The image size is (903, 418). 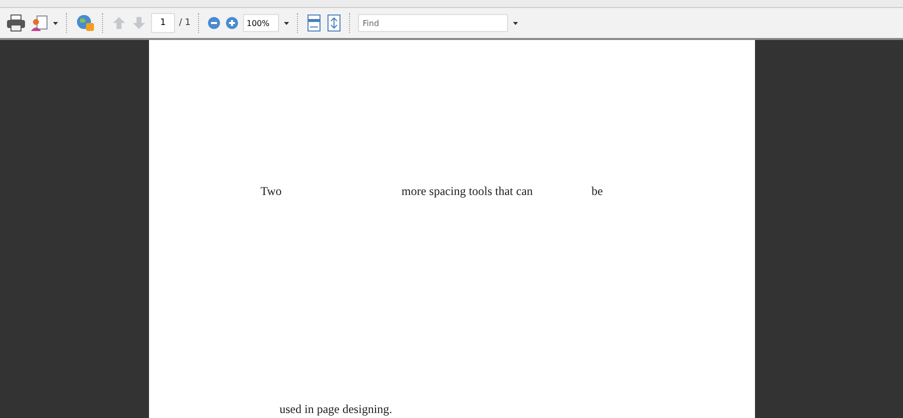 What do you see at coordinates (213, 23) in the screenshot?
I see `zoom-out-icon` at bounding box center [213, 23].